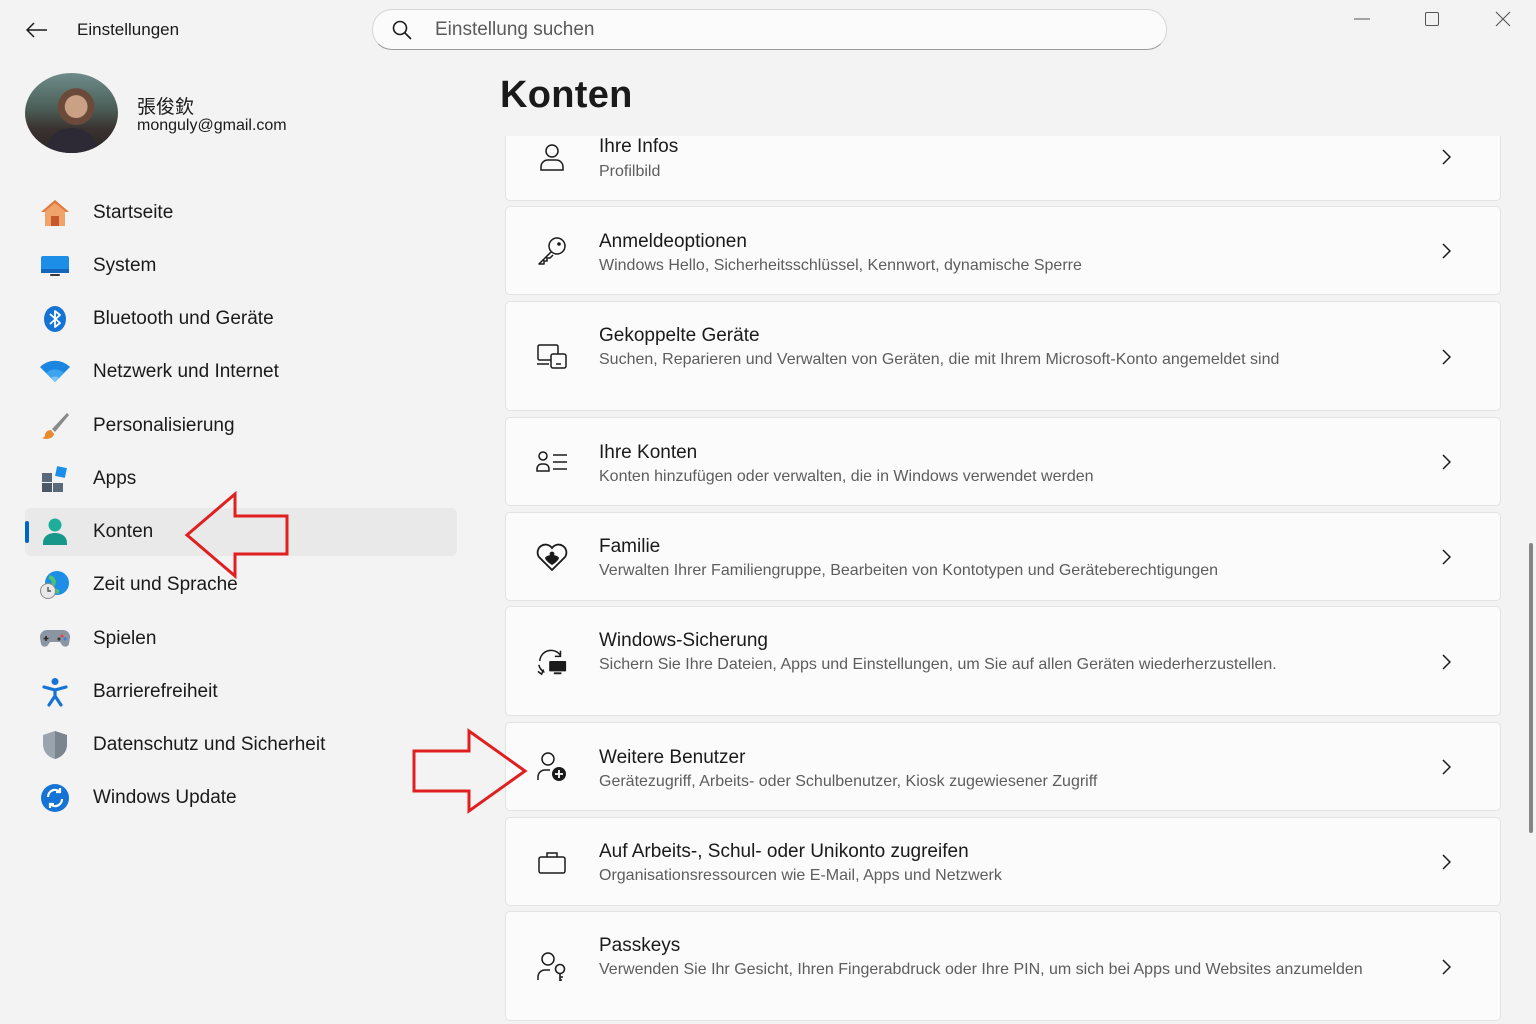  Describe the element at coordinates (552, 357) in the screenshot. I see `linked-devices-icon` at that location.